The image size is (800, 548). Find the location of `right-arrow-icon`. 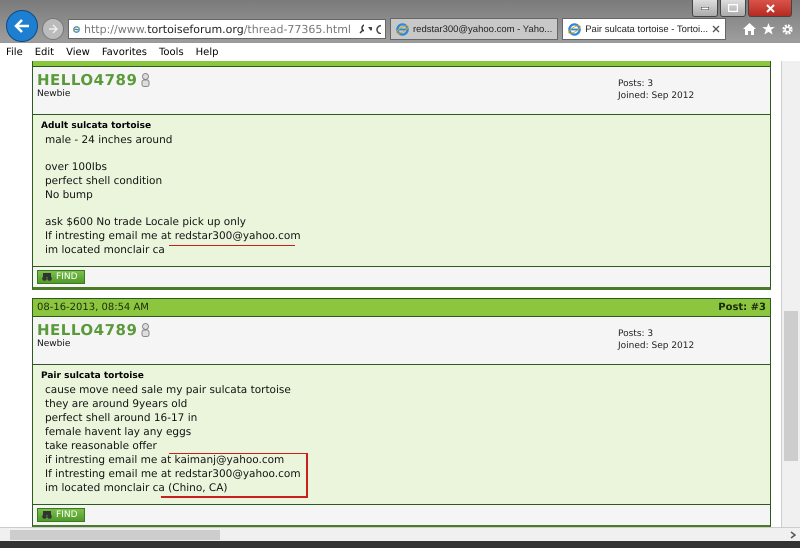

right-arrow-icon is located at coordinates (53, 29).